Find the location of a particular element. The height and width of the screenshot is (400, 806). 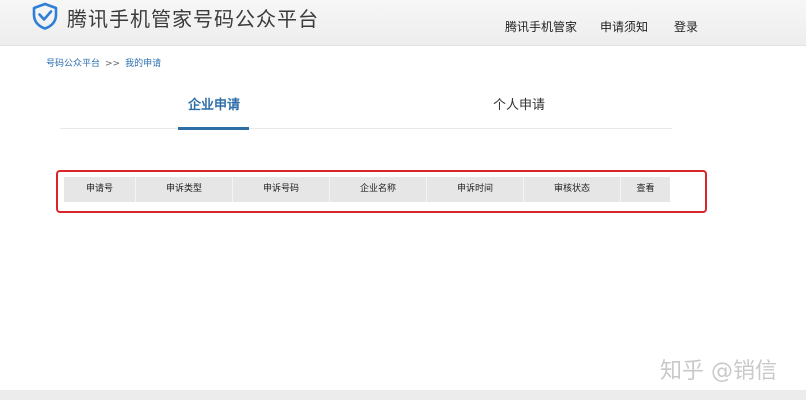

breadcrumb-home: 号码公众平台 is located at coordinates (73, 64).